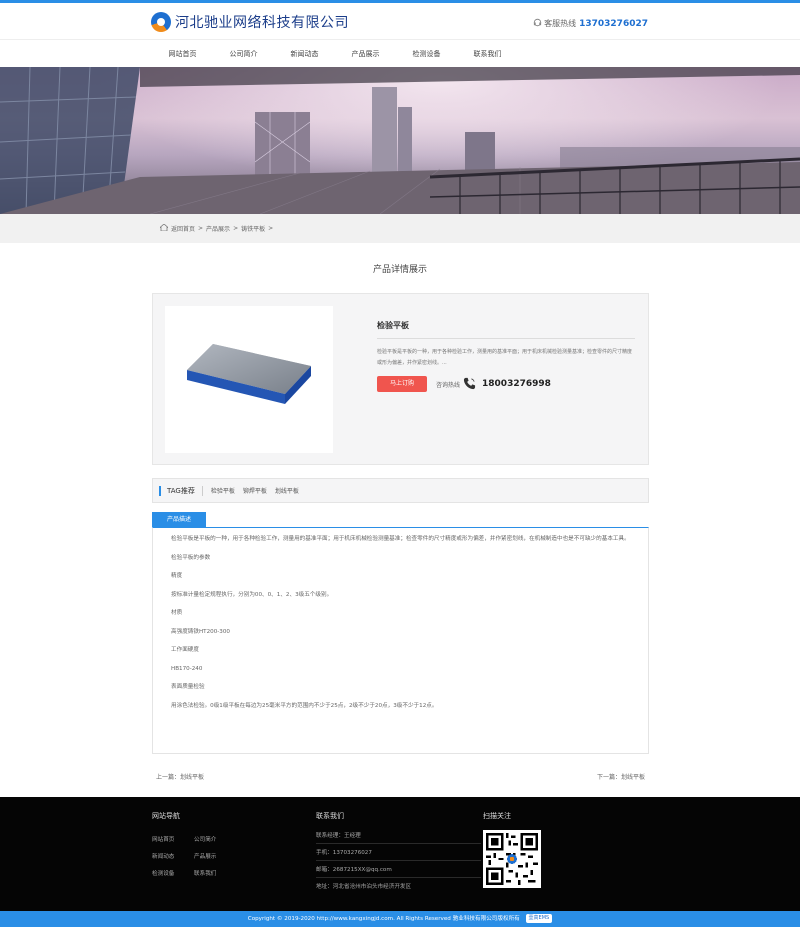 The width and height of the screenshot is (800, 927). I want to click on nav-item-equipment: 检测设备, so click(426, 54).